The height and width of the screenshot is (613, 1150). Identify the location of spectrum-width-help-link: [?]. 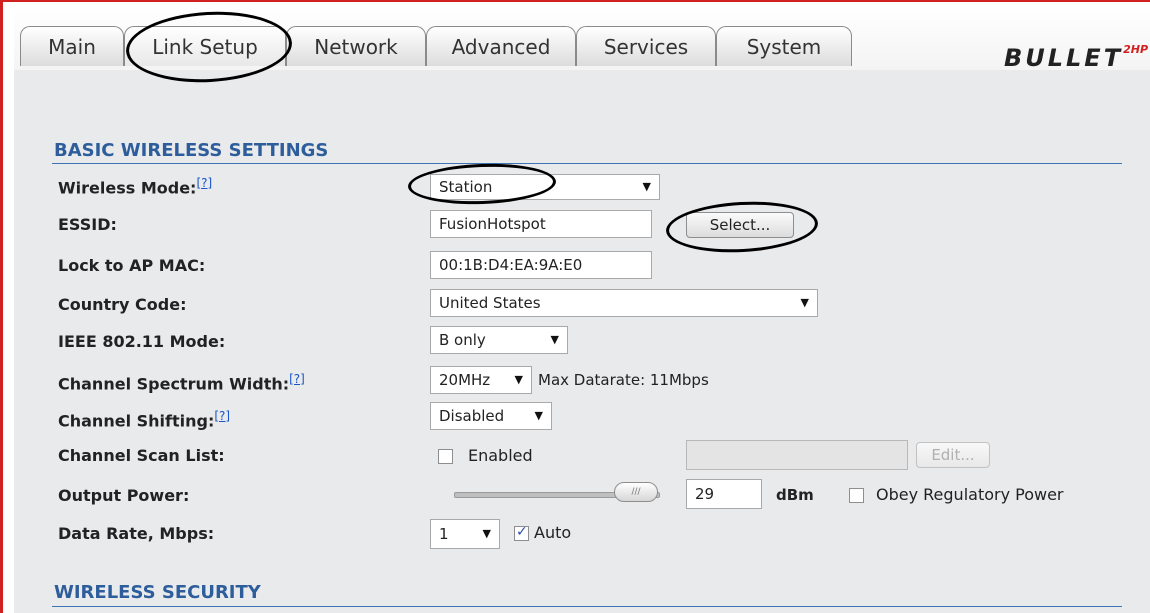
(297, 379).